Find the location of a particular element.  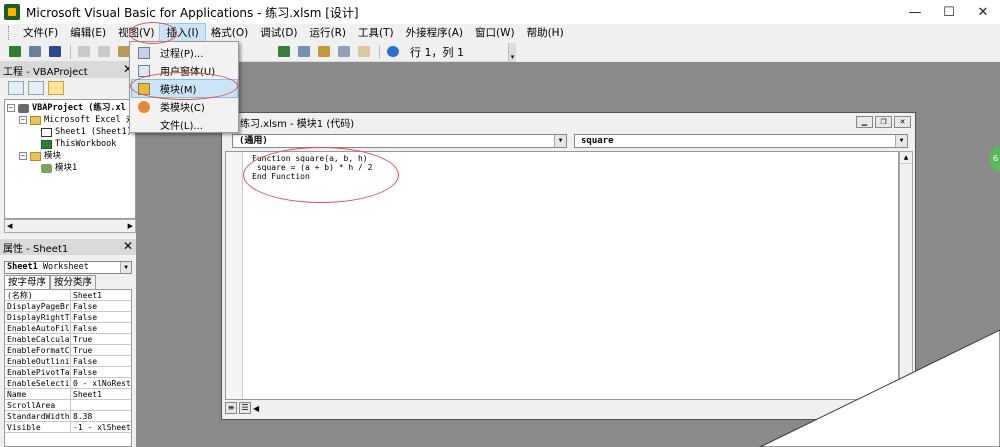

menu-debug: 调试(D) is located at coordinates (278, 33).